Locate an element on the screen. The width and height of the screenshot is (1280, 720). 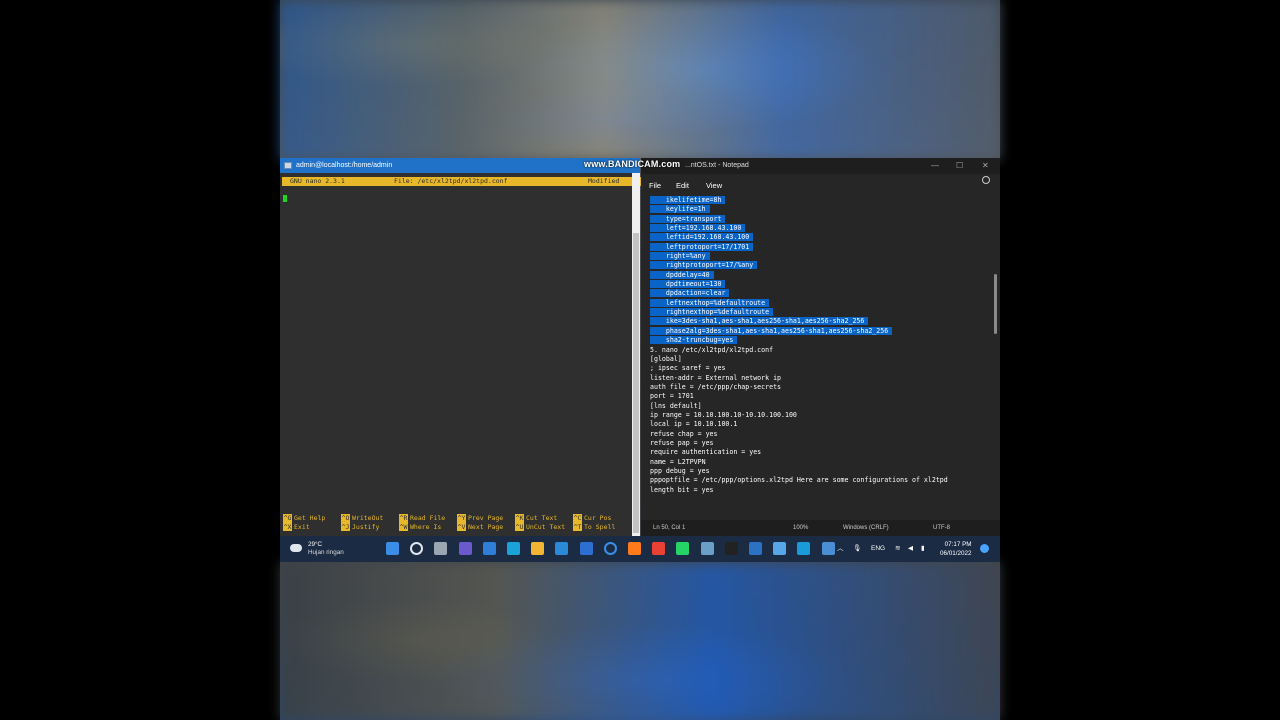
menu-edit: Edit is located at coordinates (682, 185).